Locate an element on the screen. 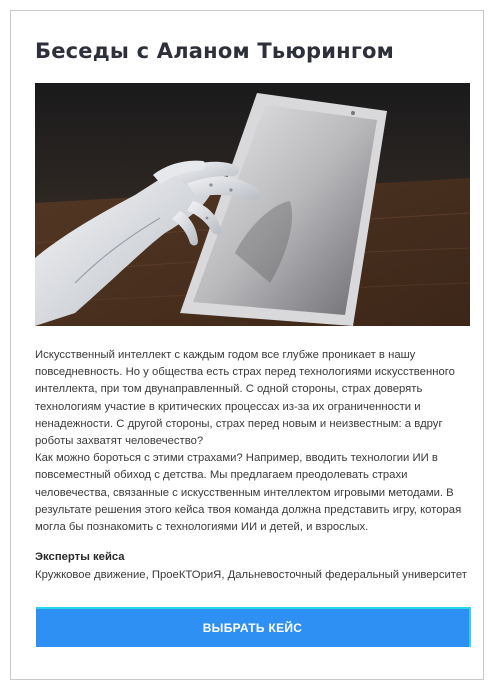  experts-heading: Эксперты кейса is located at coordinates (80, 557).